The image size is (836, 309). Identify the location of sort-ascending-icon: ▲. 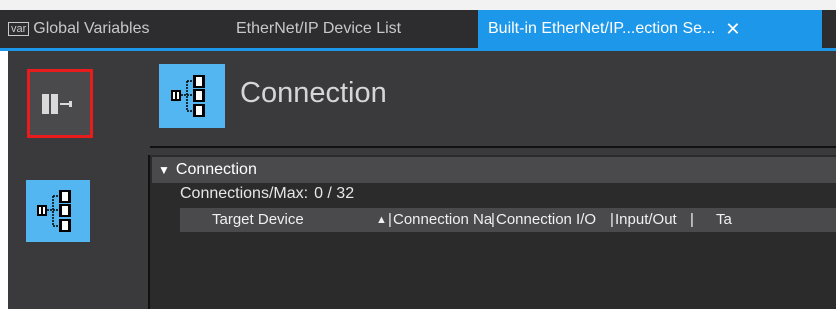
(381, 220).